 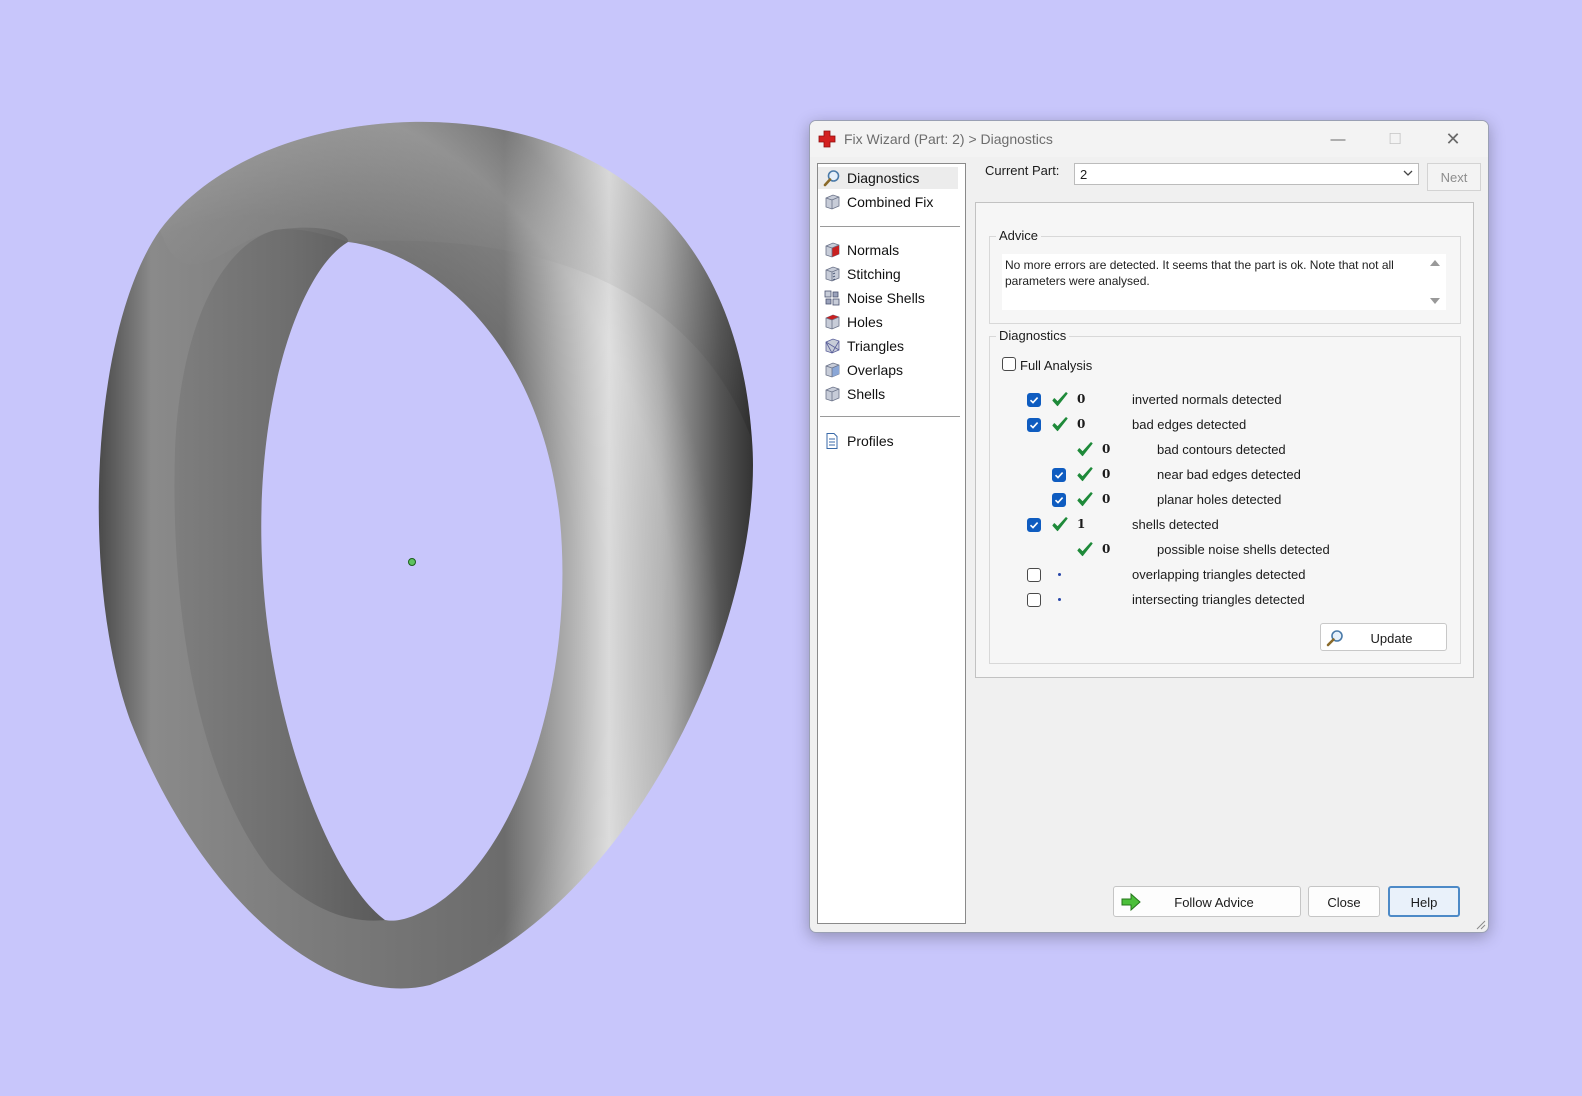 What do you see at coordinates (1219, 574) in the screenshot?
I see `diagnostic-label: overlapping triangles detected` at bounding box center [1219, 574].